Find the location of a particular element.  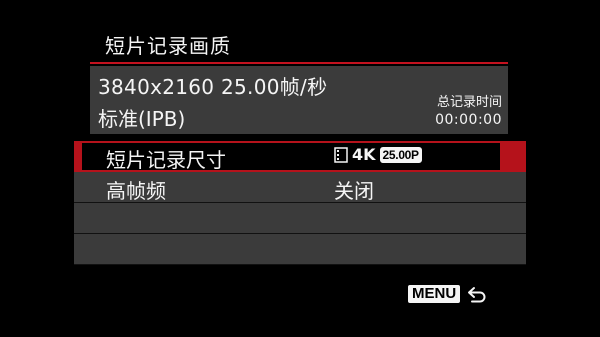

high-frame-rate-value: 关闭 is located at coordinates (354, 191).